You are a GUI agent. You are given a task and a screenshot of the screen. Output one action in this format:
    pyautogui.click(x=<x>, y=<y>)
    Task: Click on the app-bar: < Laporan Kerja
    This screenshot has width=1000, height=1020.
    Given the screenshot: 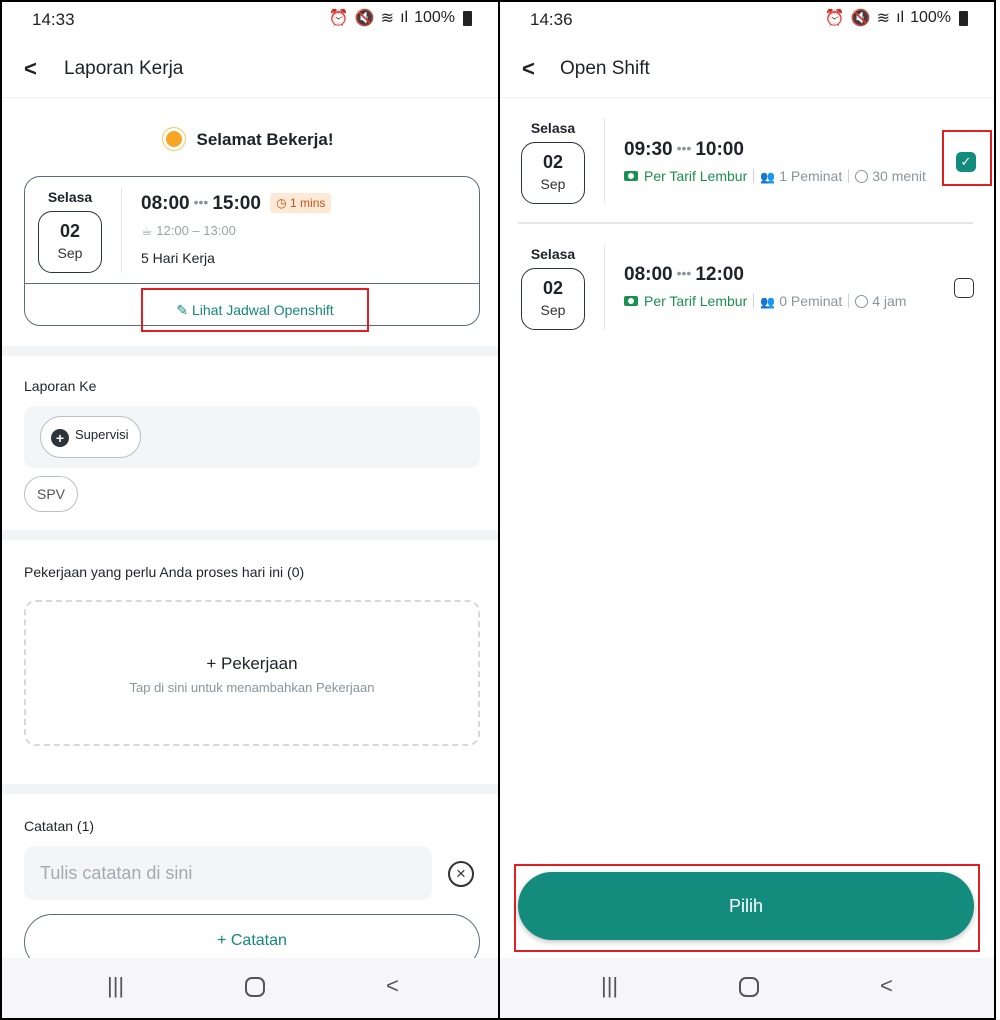 What is the action you would take?
    pyautogui.click(x=250, y=70)
    